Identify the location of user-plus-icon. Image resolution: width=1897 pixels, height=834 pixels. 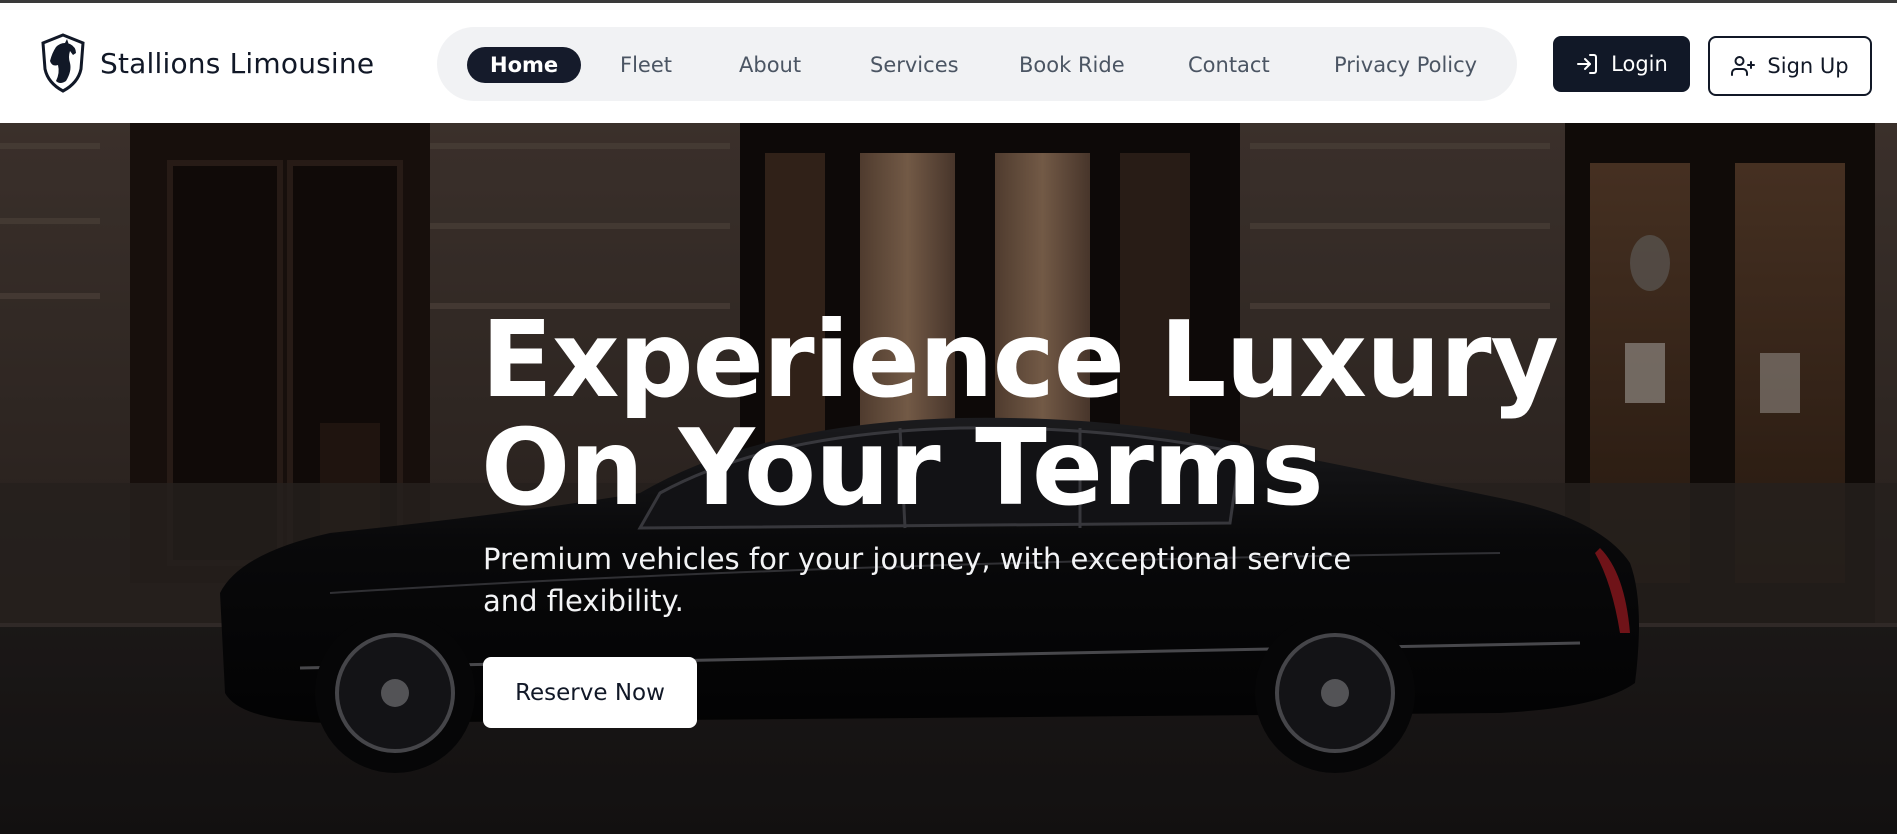
(1743, 66).